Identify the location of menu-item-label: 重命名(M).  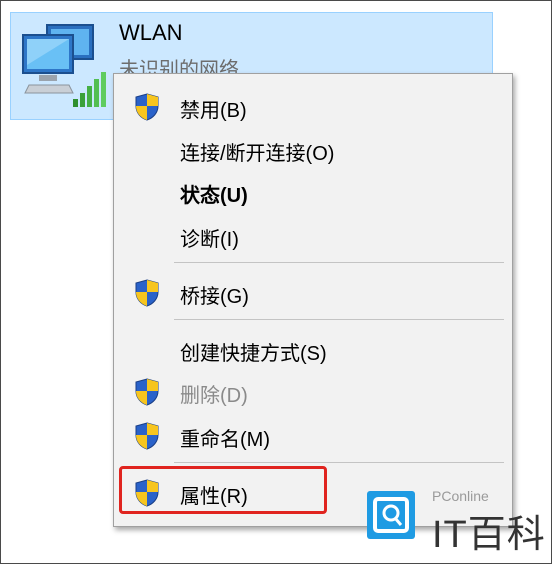
(225, 440).